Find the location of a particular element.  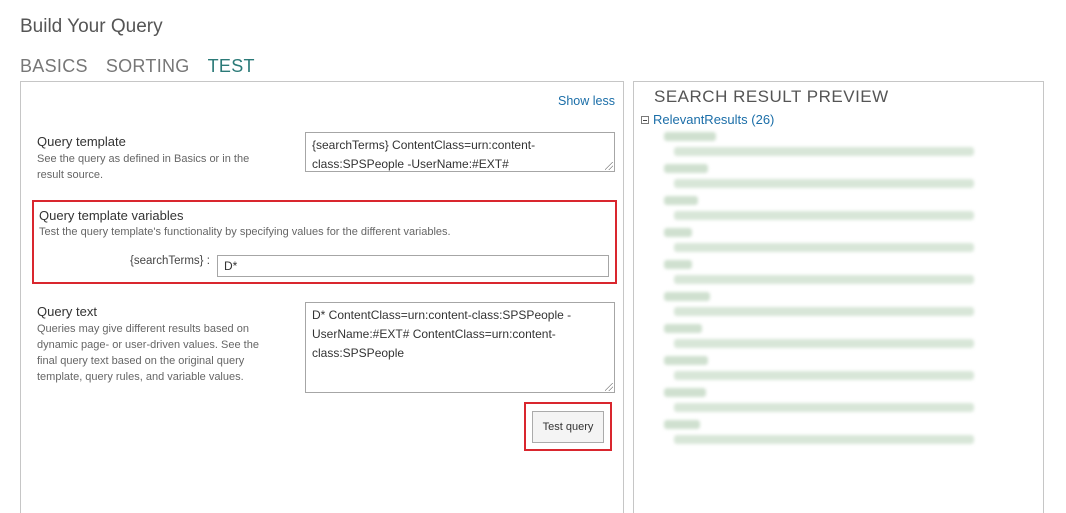

query-template-line-2: class:SPSPeople -UserName:#EXT# is located at coordinates (410, 164).